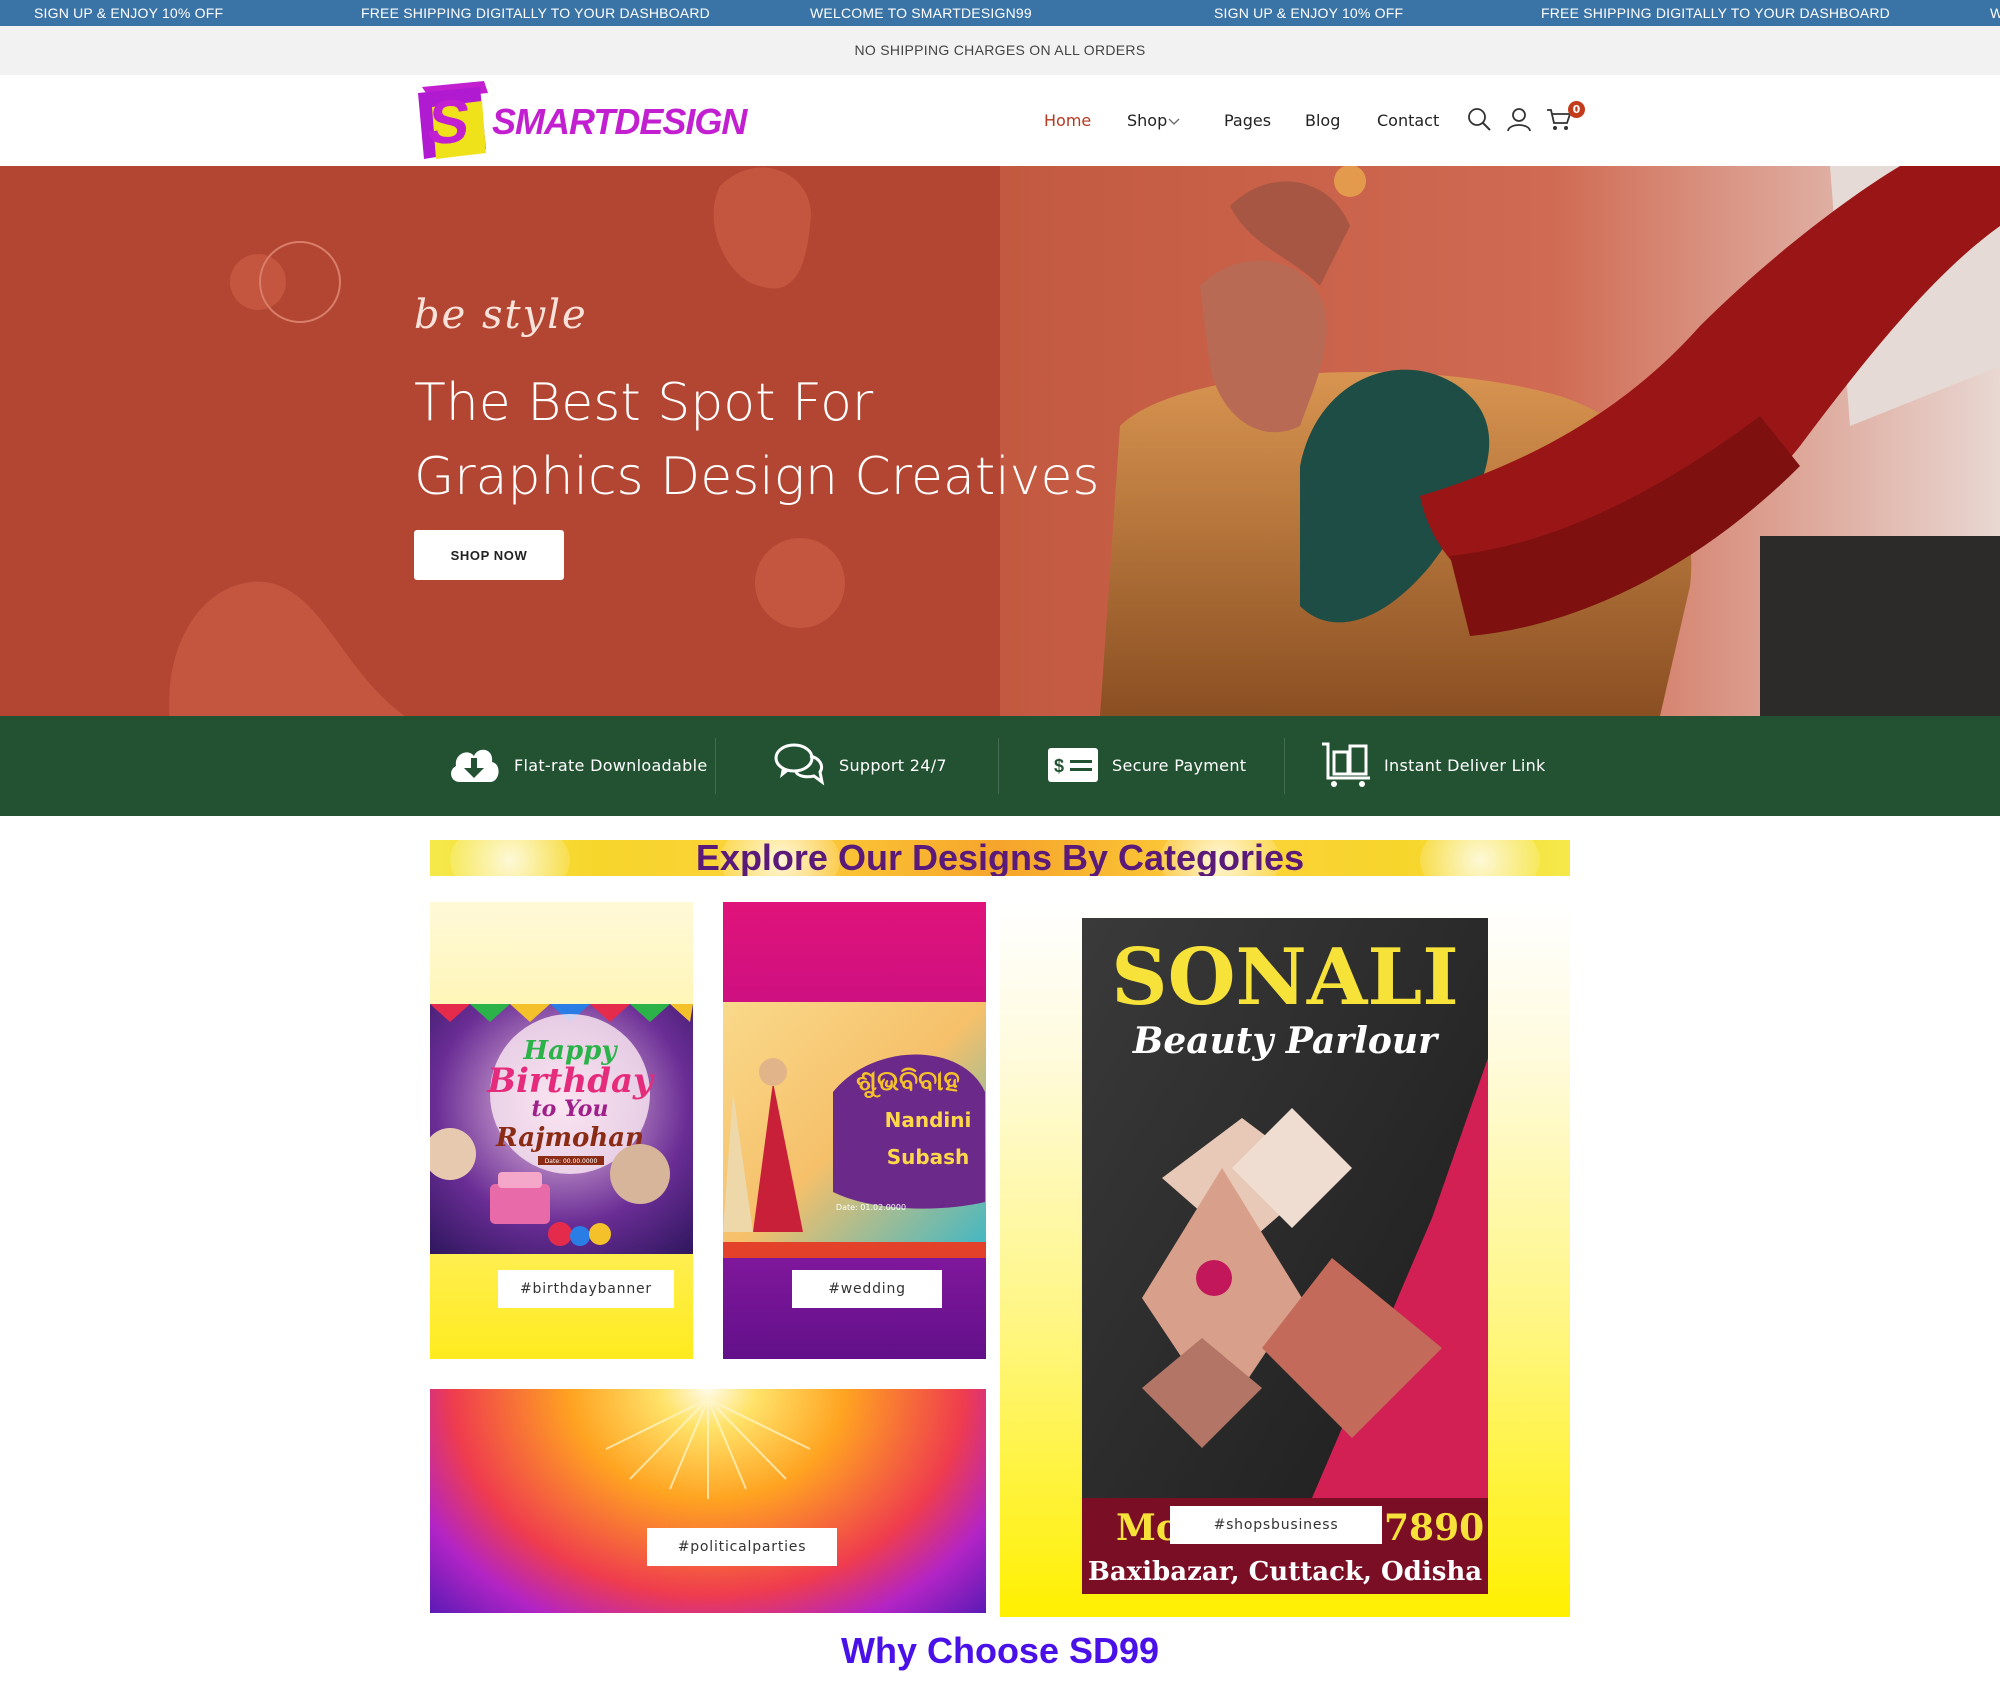  What do you see at coordinates (871, 1207) in the screenshot?
I see `wedding-art-date: Date: 01.02.0000` at bounding box center [871, 1207].